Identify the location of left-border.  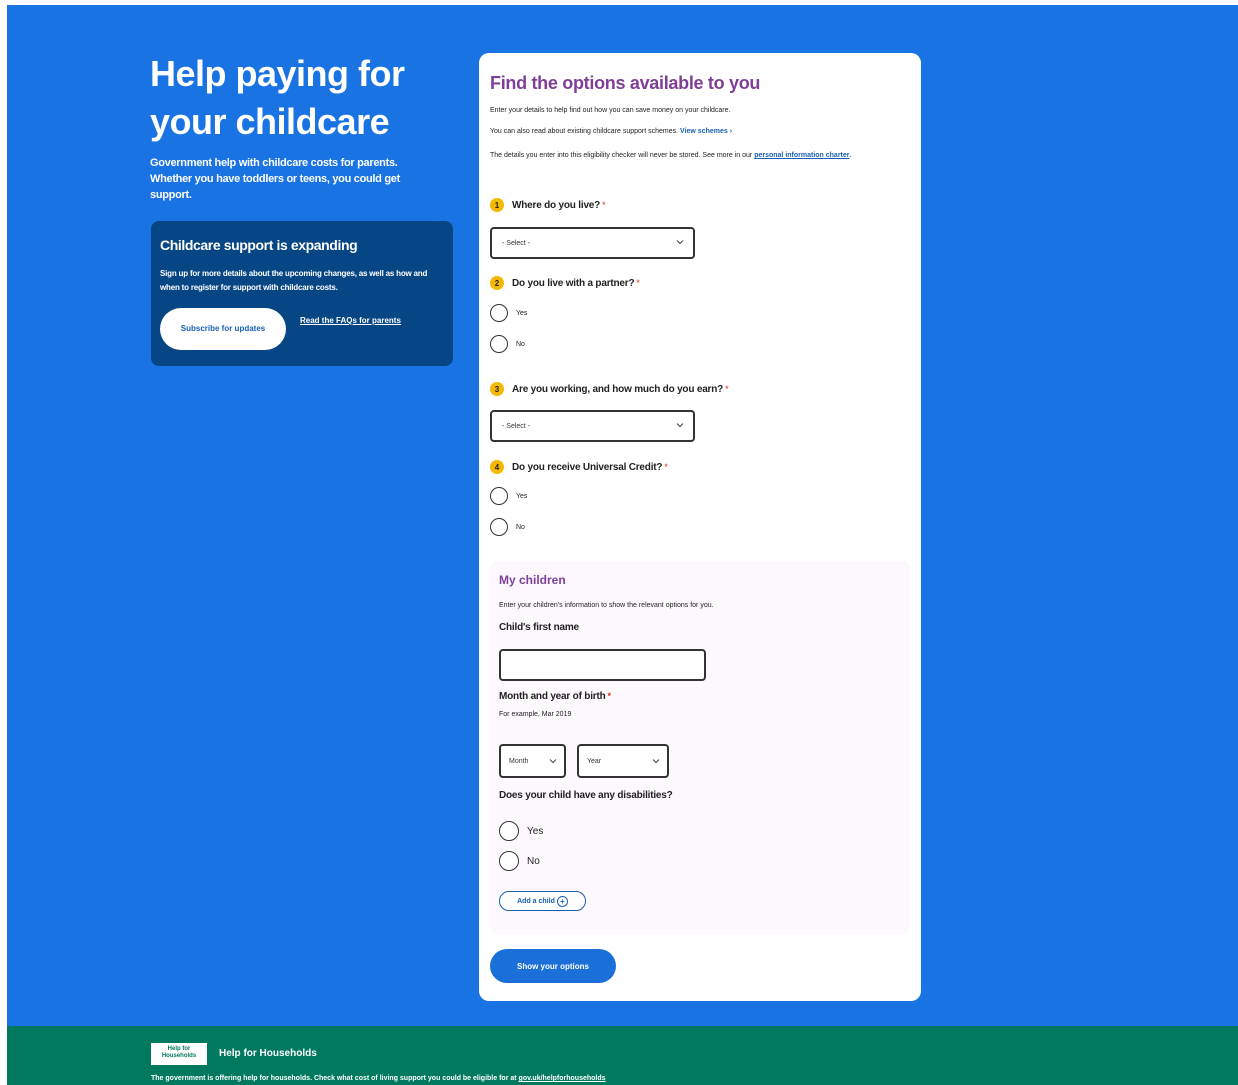
(3, 542).